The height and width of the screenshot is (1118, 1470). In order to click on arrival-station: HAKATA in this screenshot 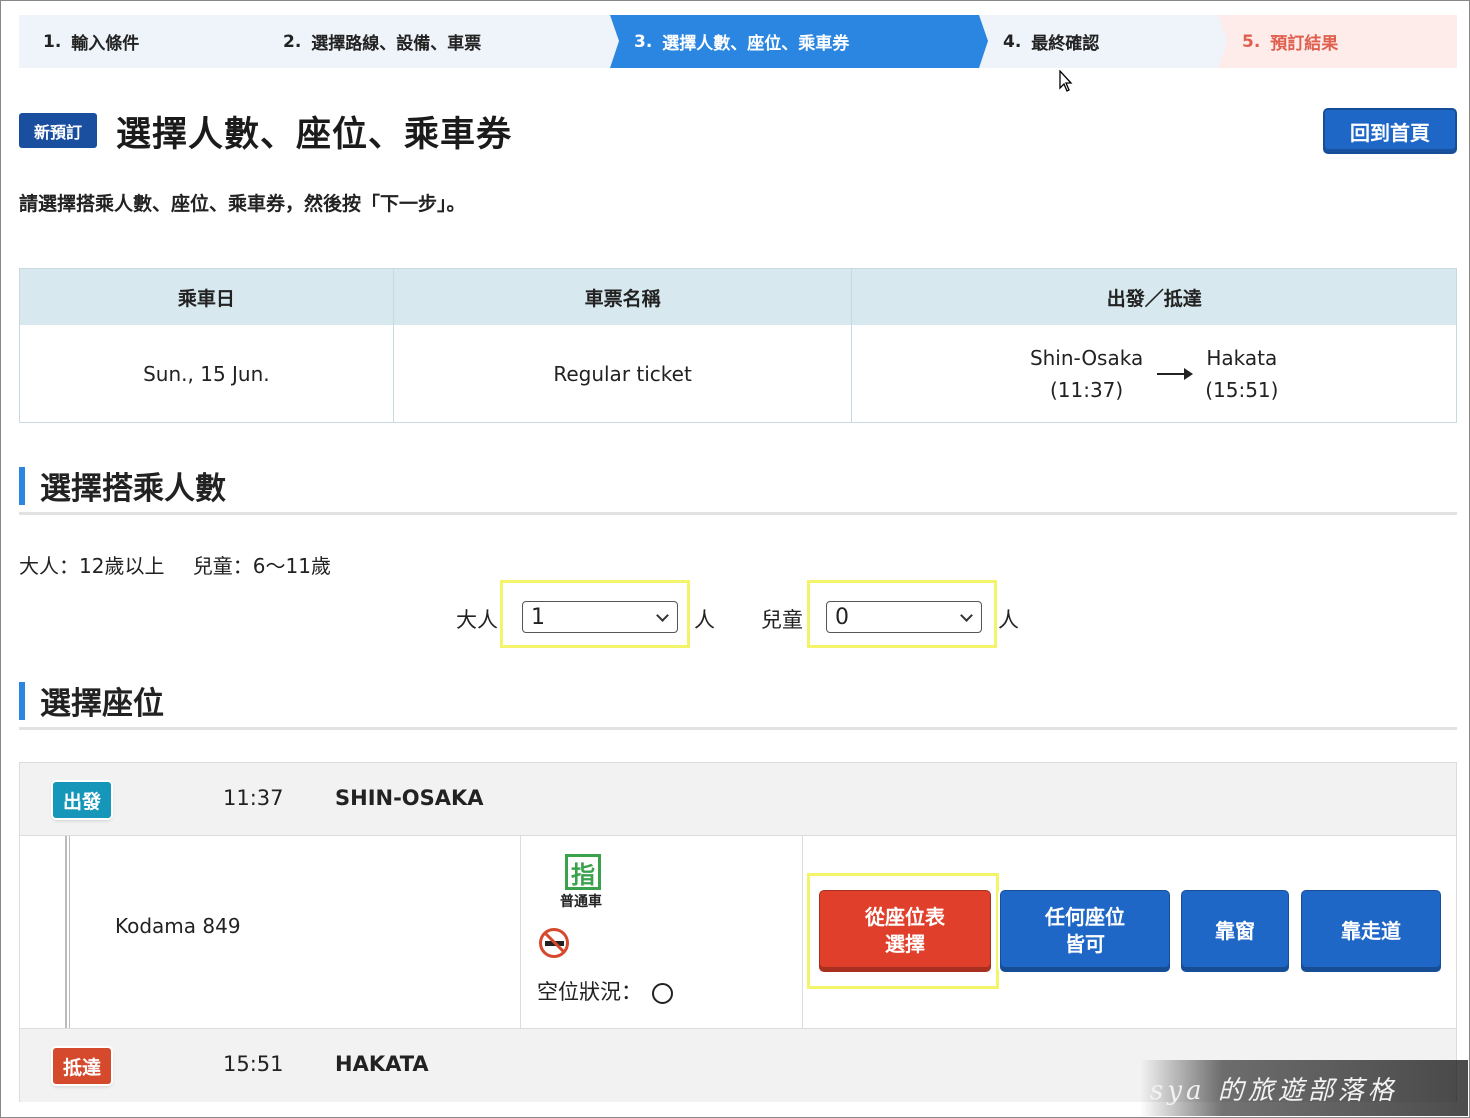, I will do `click(382, 1064)`.